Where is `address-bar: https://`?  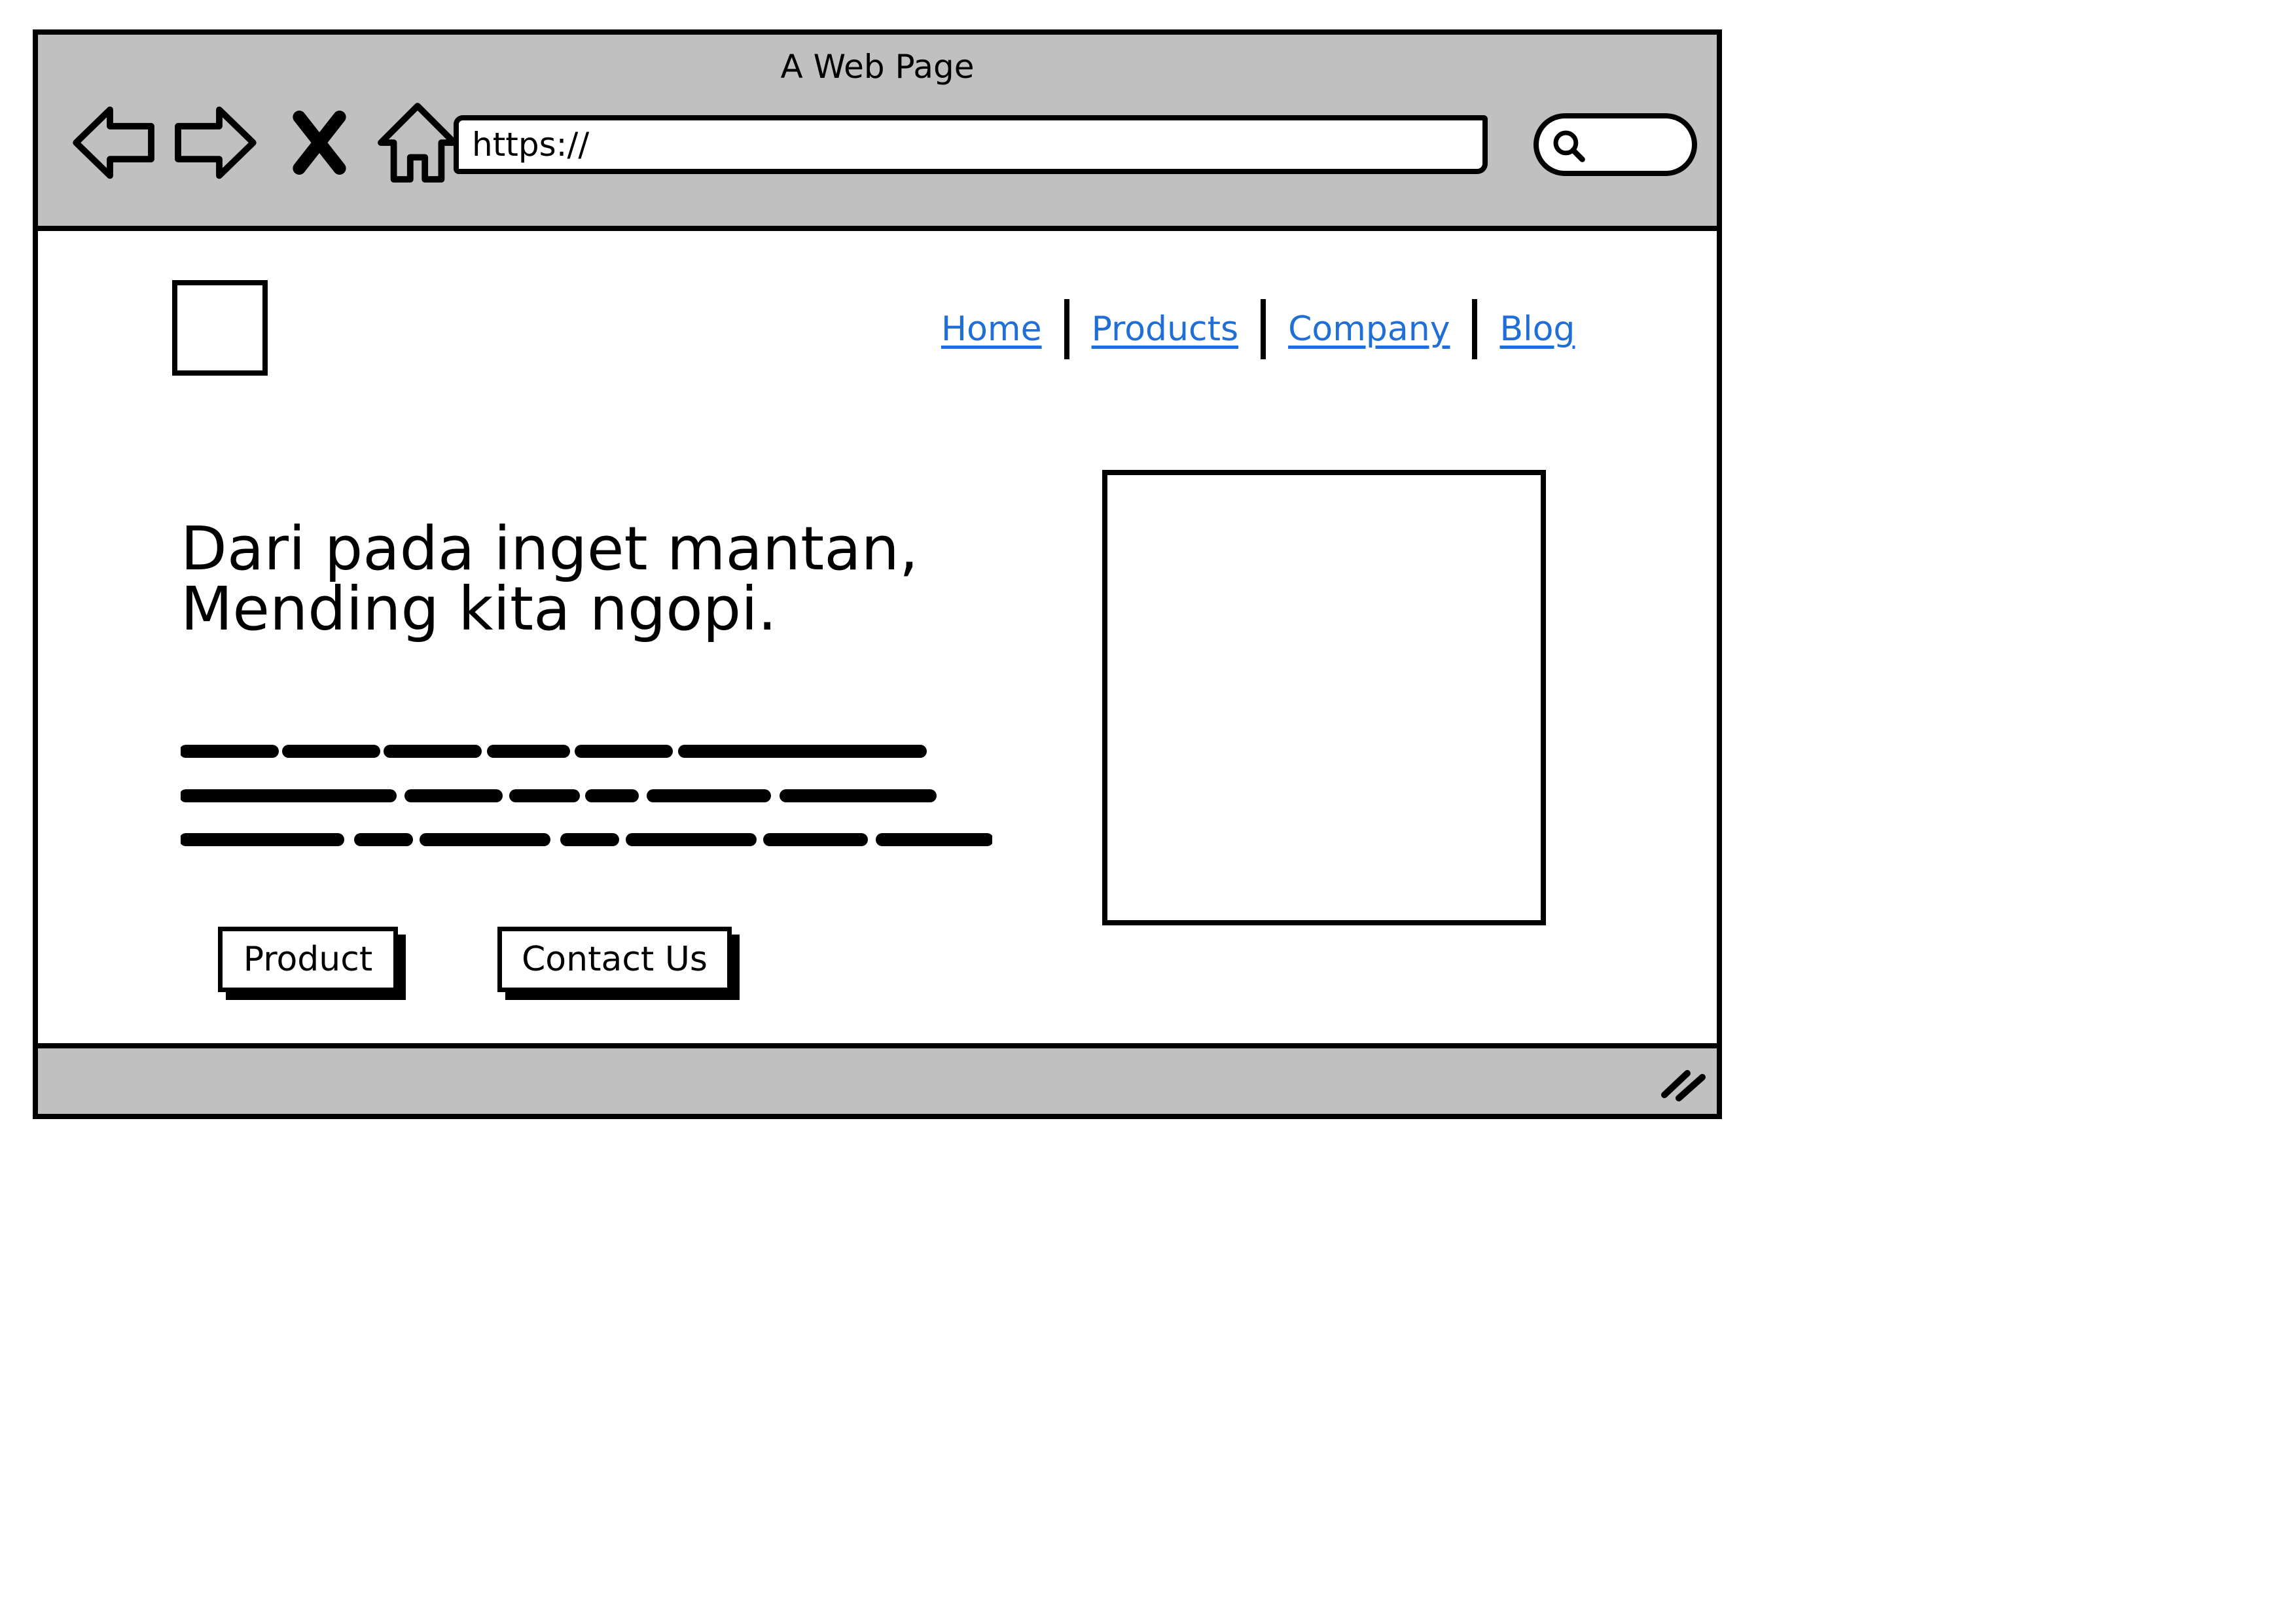
address-bar: https:// is located at coordinates (971, 144).